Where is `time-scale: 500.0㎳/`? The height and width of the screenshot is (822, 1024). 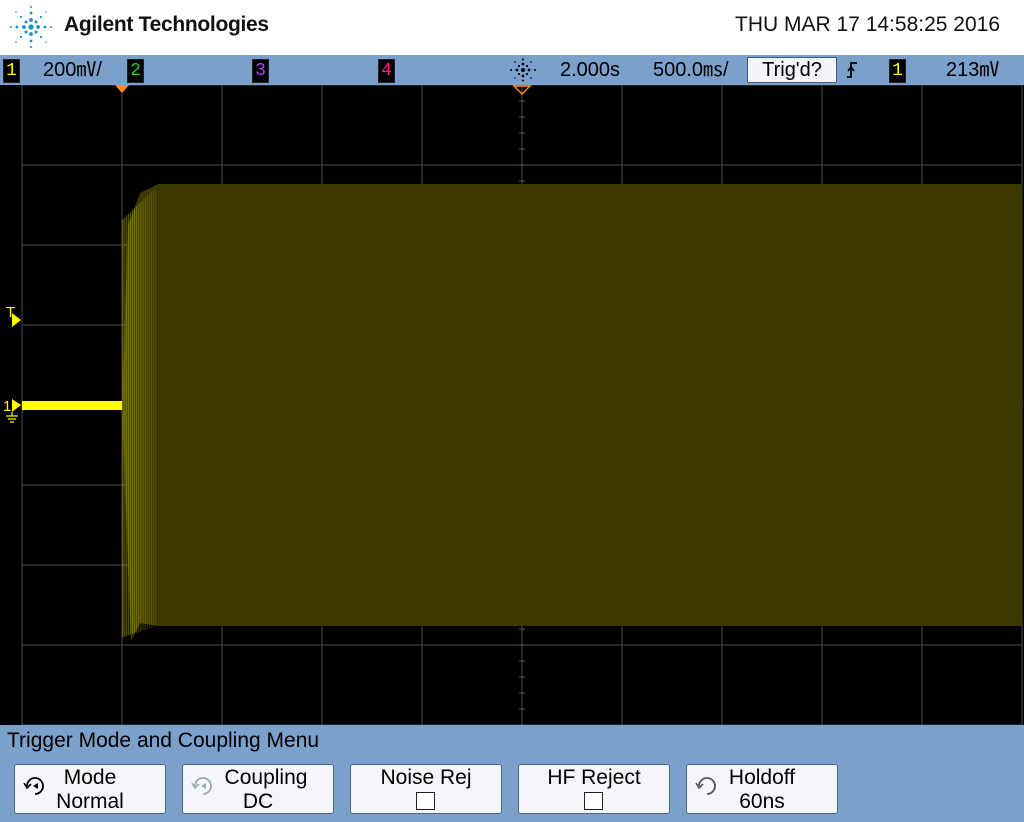
time-scale: 500.0㎳/ is located at coordinates (691, 70).